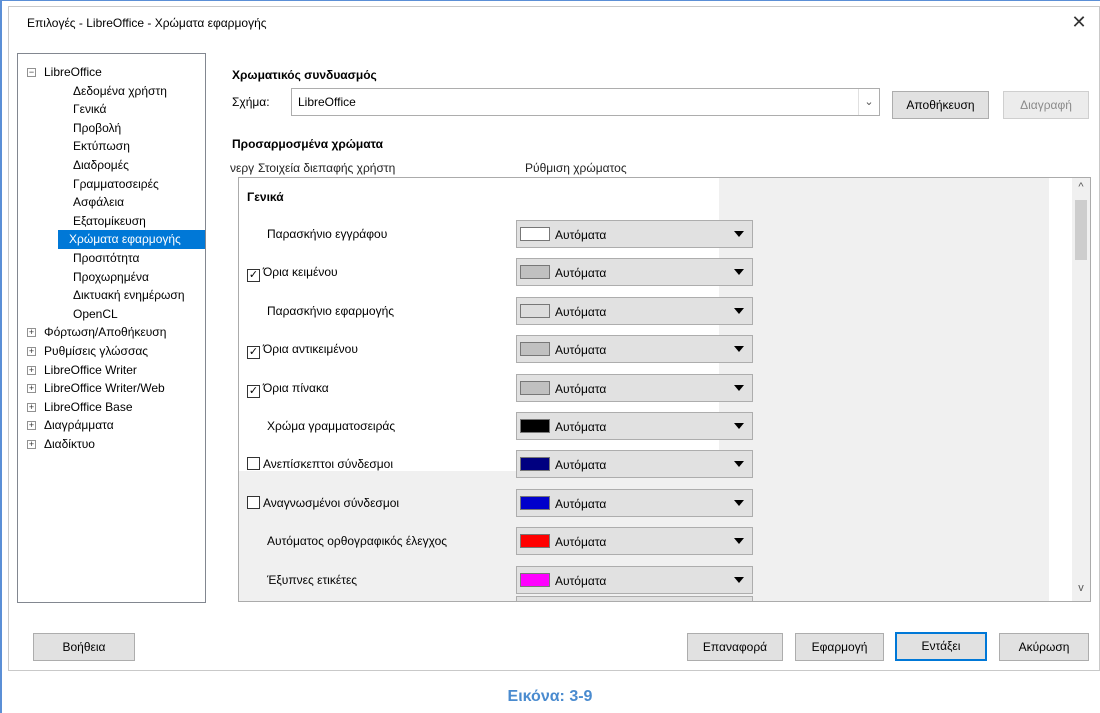  What do you see at coordinates (101, 146) in the screenshot?
I see `tree-page: Εκτύπωση` at bounding box center [101, 146].